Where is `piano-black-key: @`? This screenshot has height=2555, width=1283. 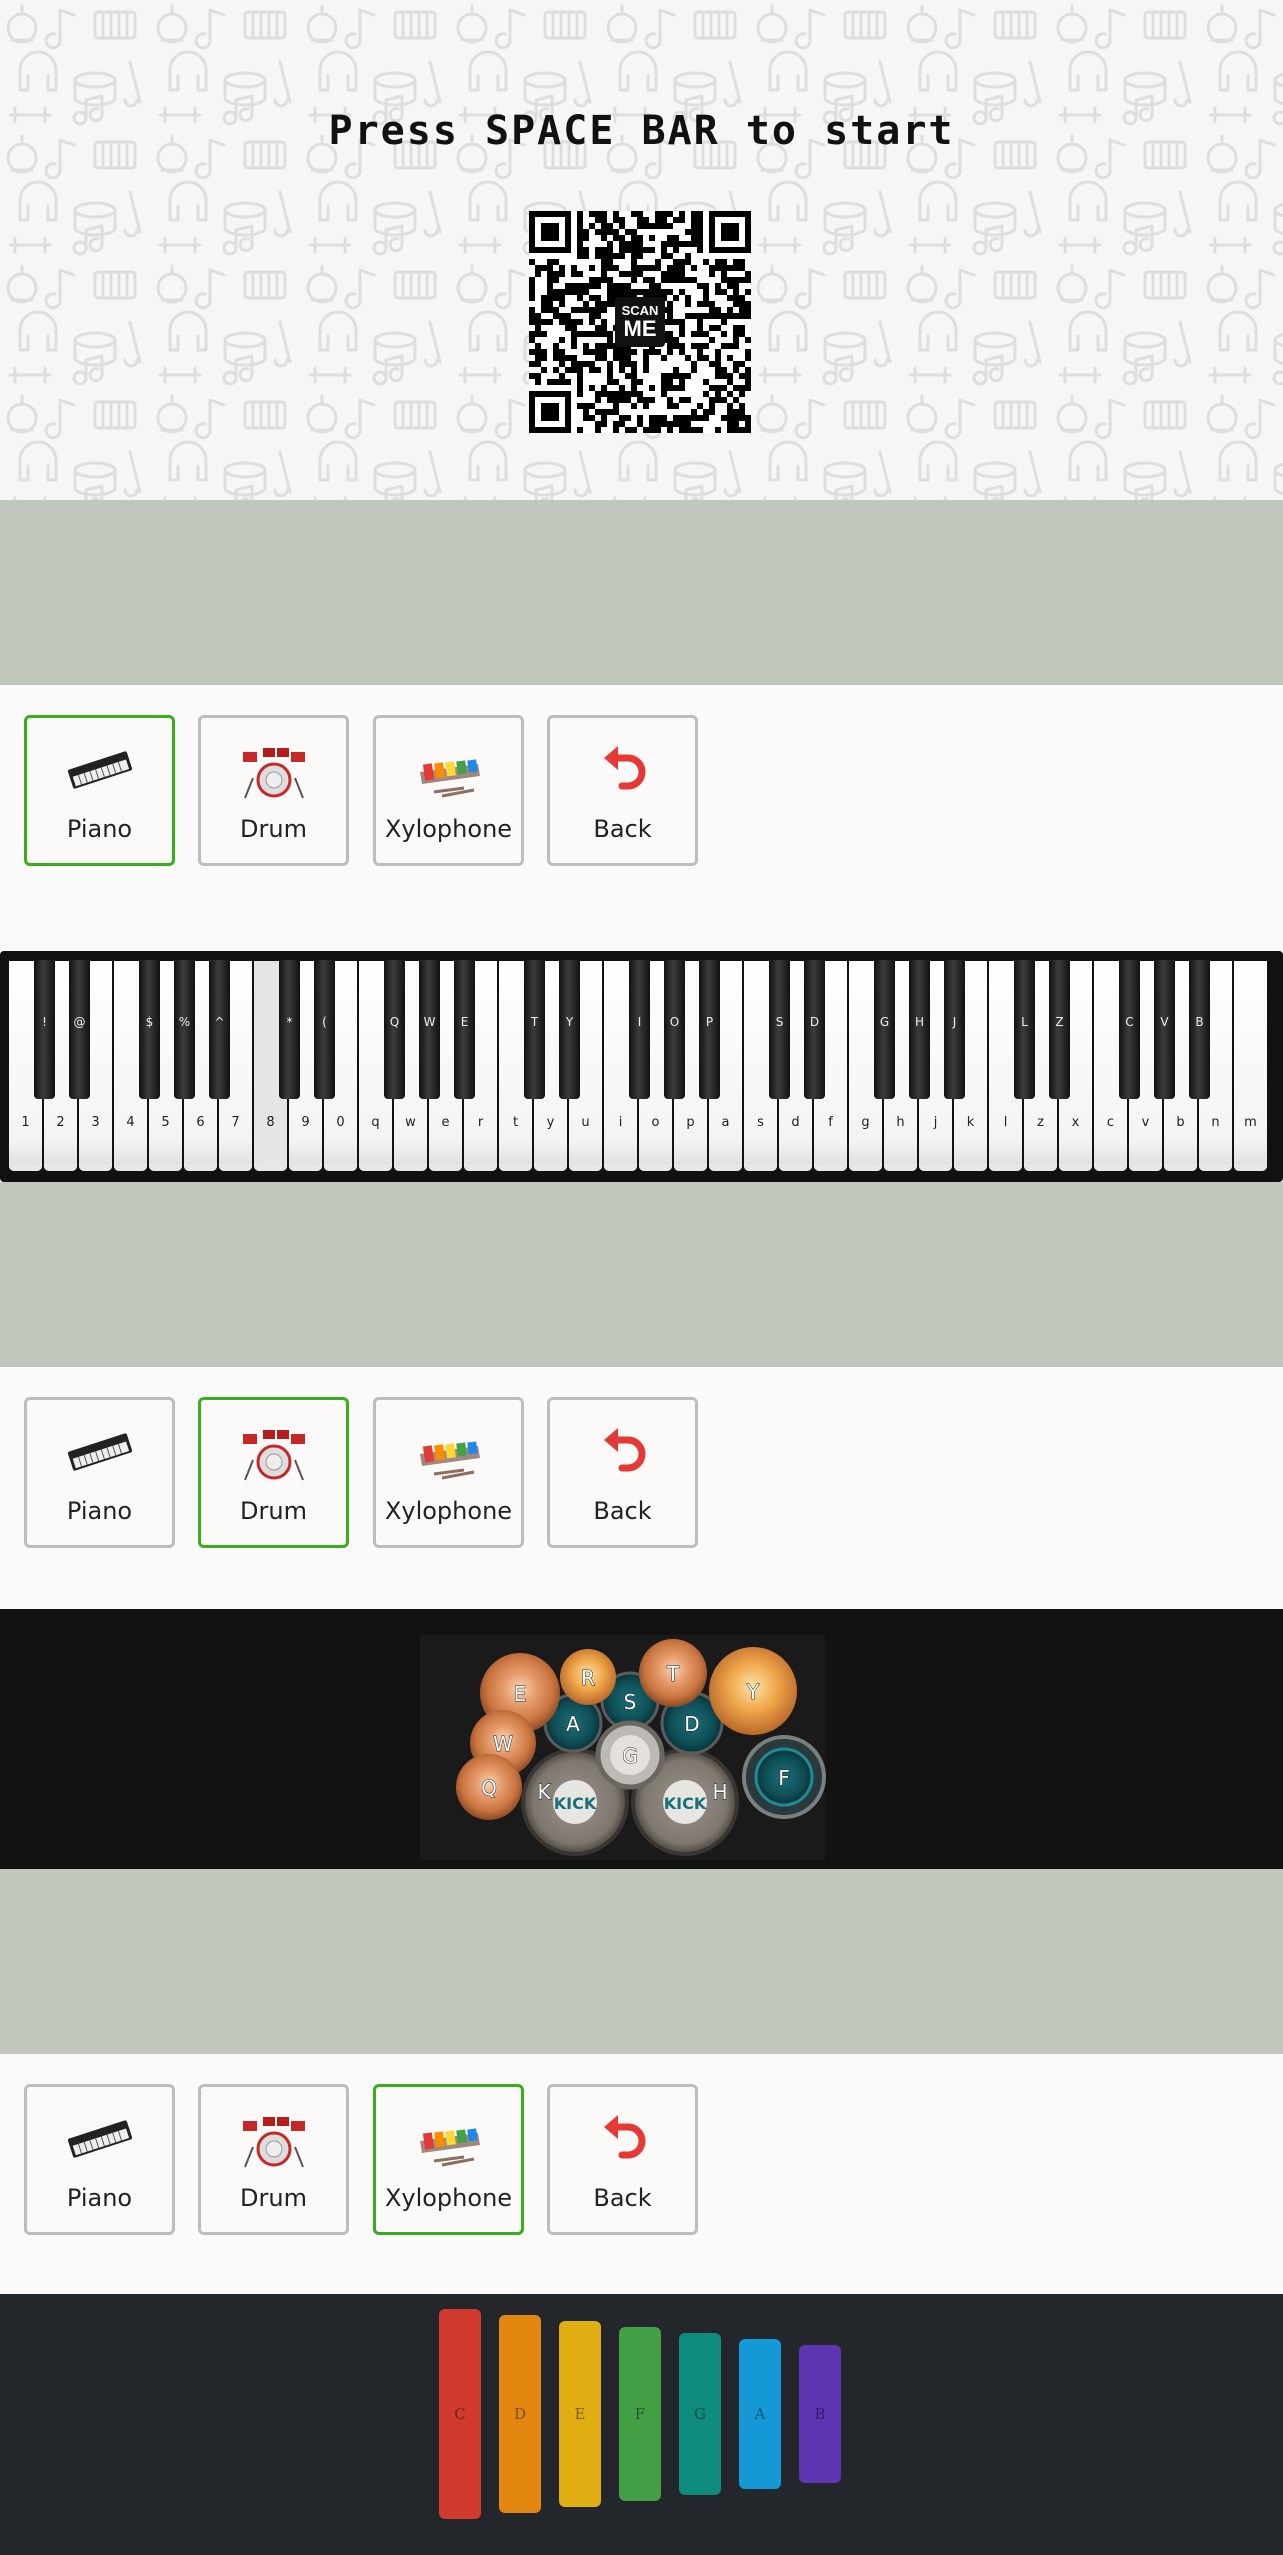 piano-black-key: @ is located at coordinates (79, 1029).